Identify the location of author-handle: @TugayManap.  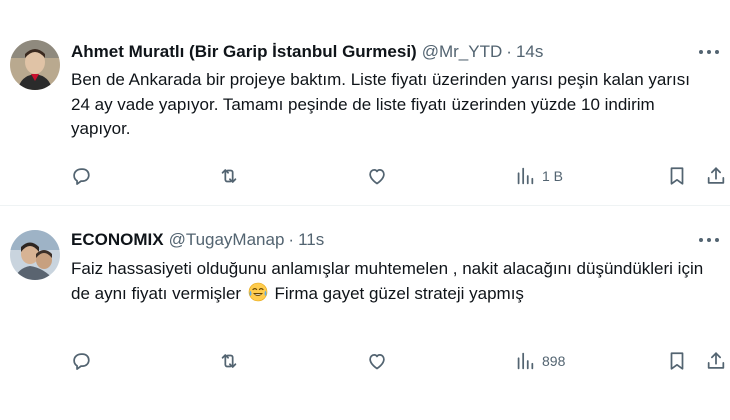
(227, 240).